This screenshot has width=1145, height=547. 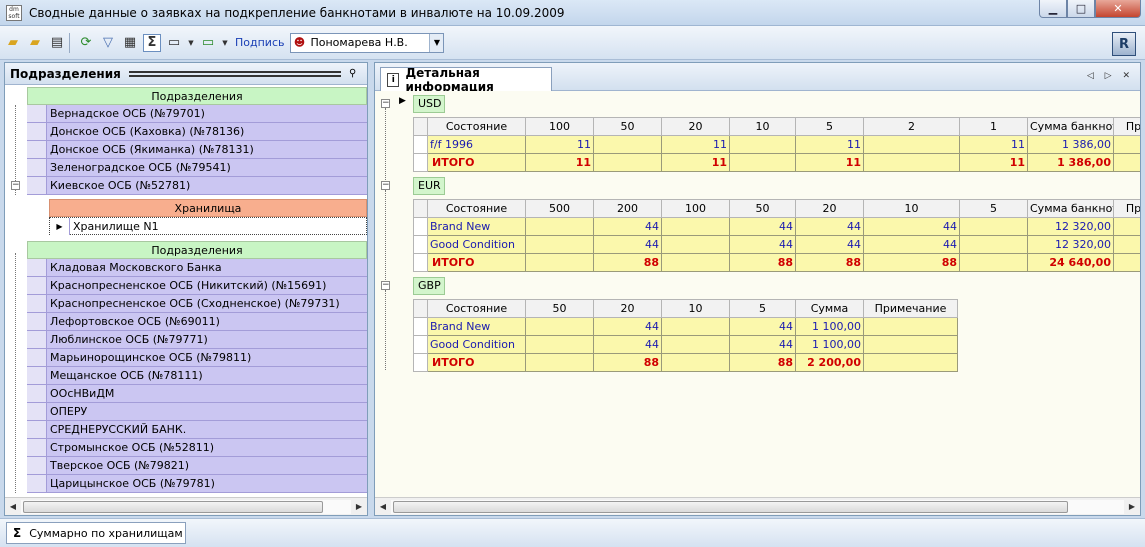 What do you see at coordinates (776, 262) in the screenshot?
I see `table-total-row: ИТОГО 88 88 88 88 24 640,00` at bounding box center [776, 262].